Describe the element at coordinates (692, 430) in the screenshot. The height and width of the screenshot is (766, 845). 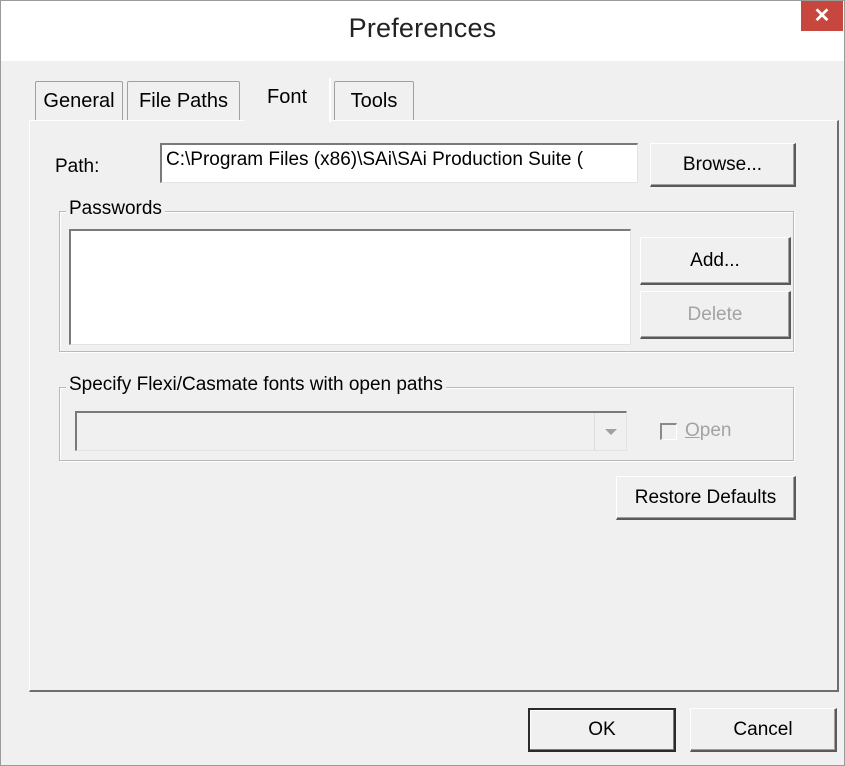
I see `open-label-mnemonic: O` at that location.